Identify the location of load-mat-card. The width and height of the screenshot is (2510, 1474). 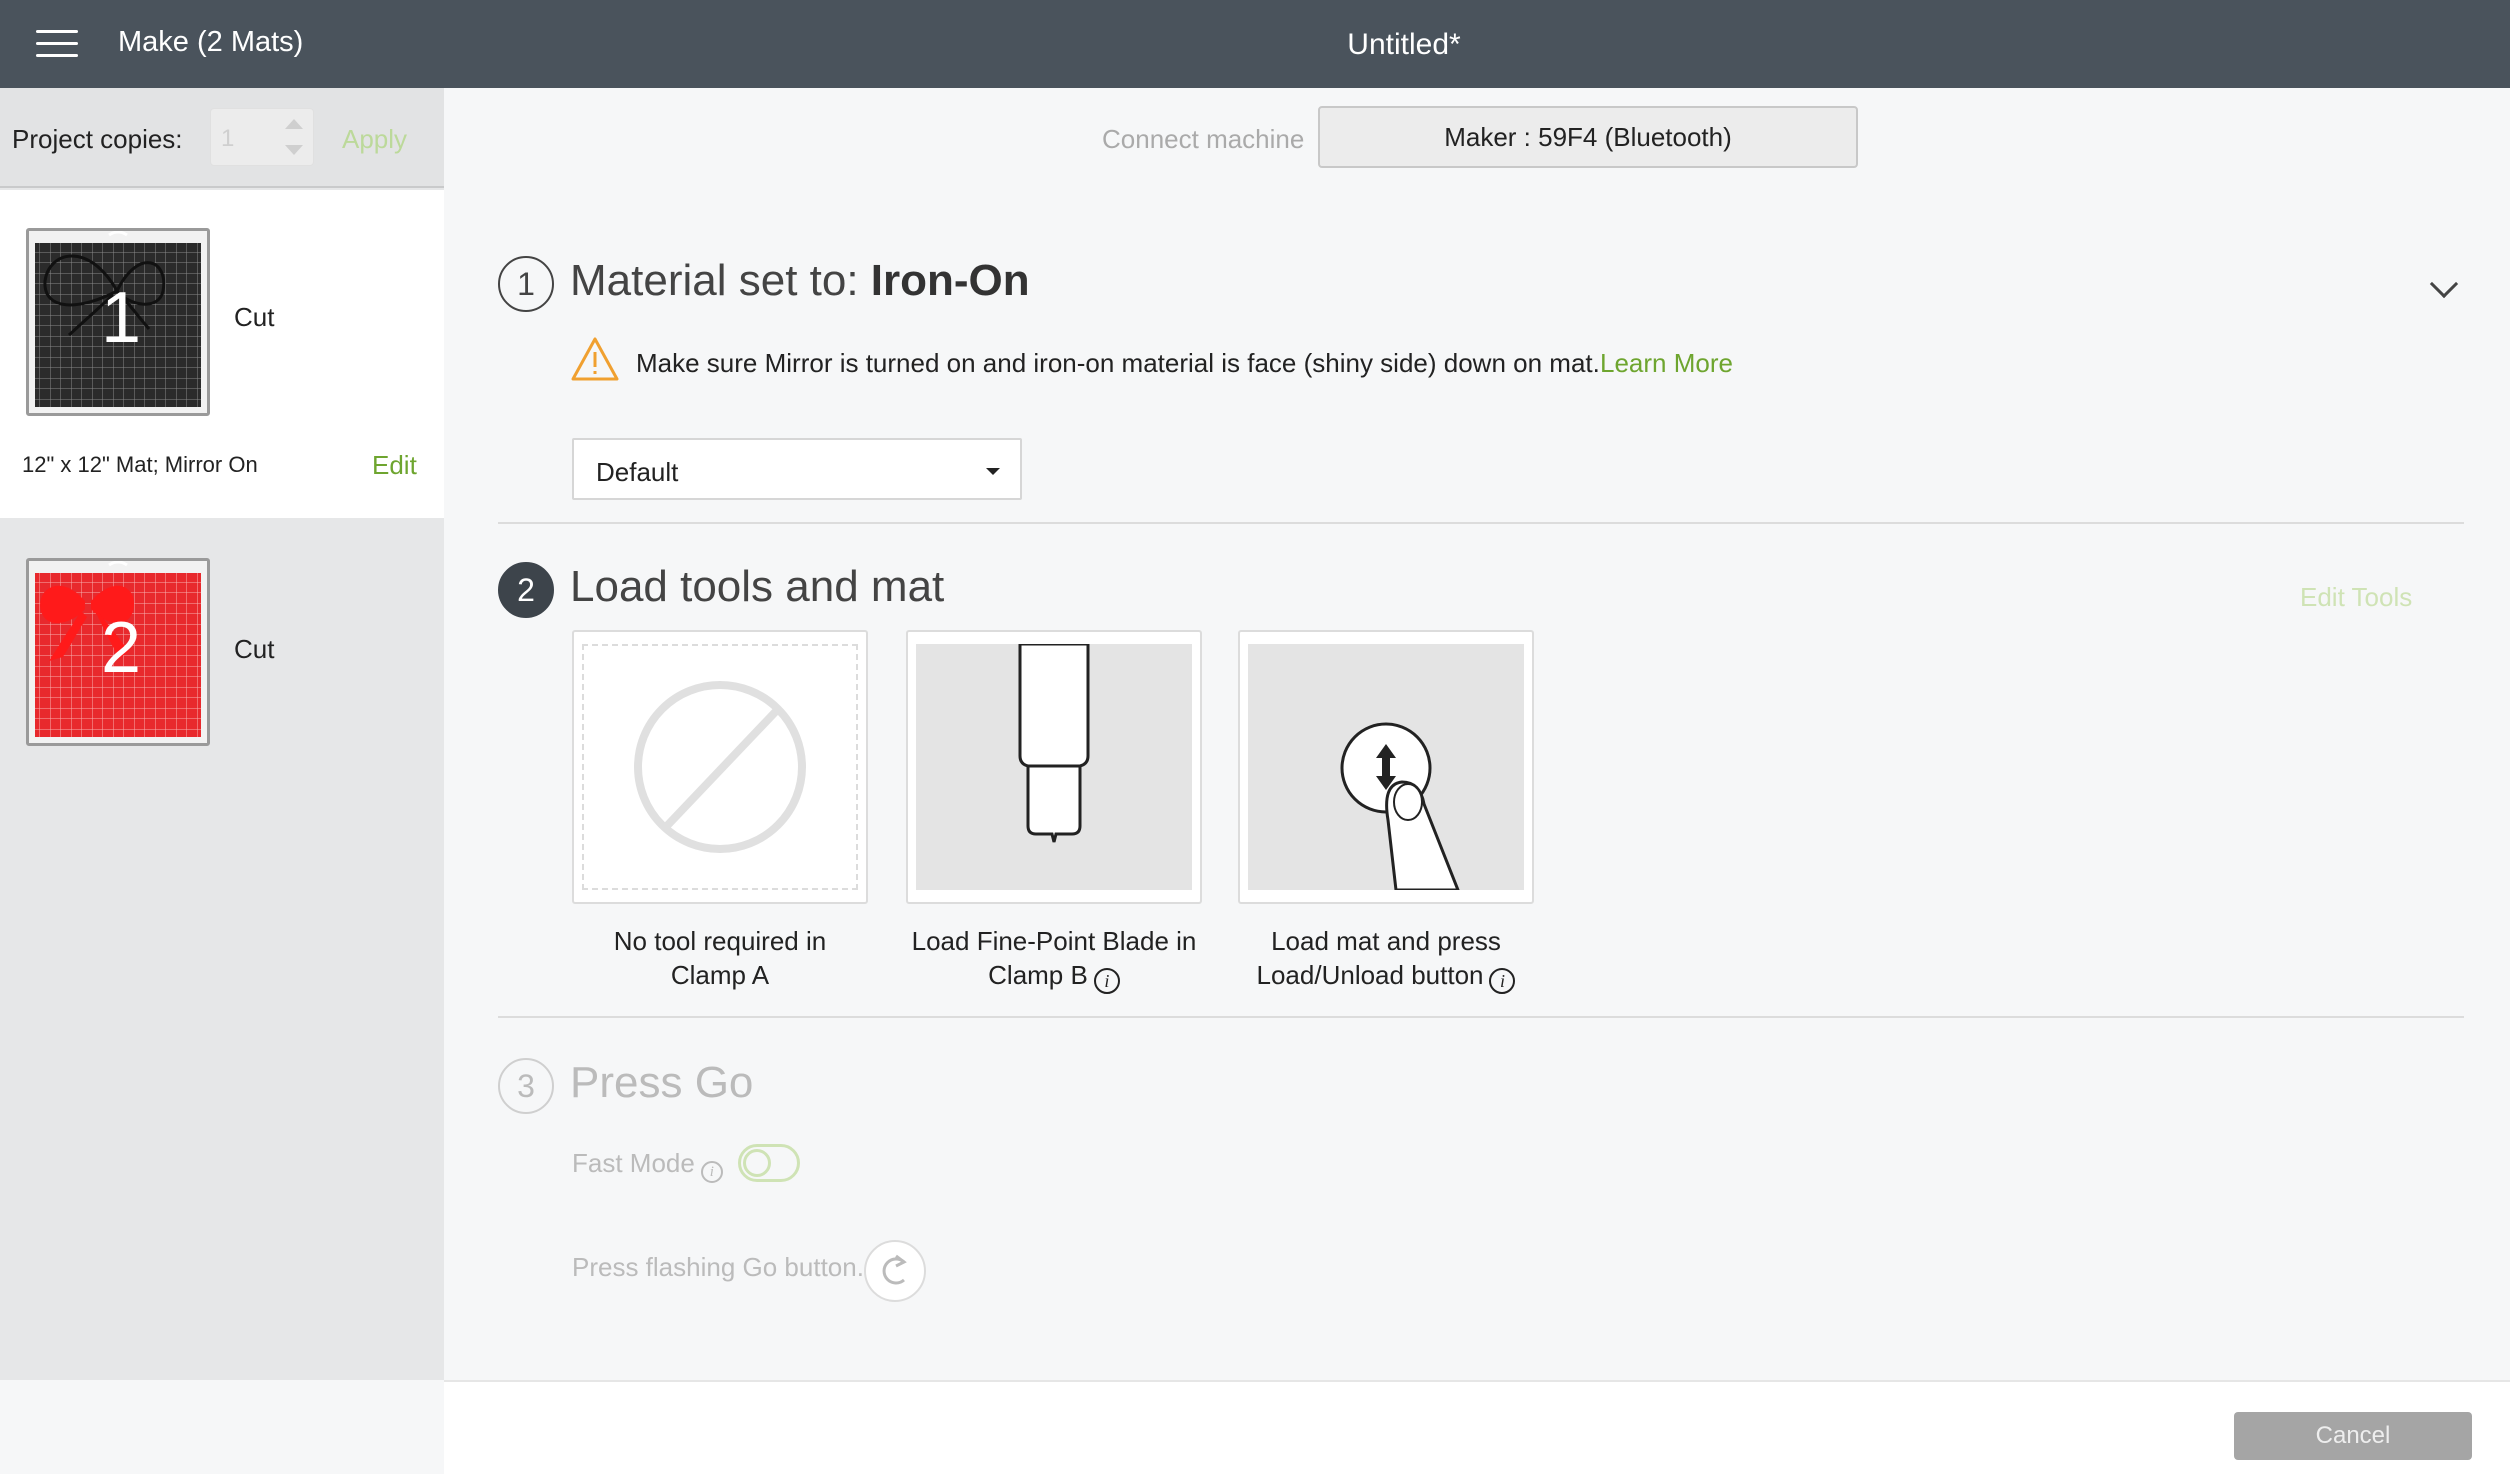
(1386, 767).